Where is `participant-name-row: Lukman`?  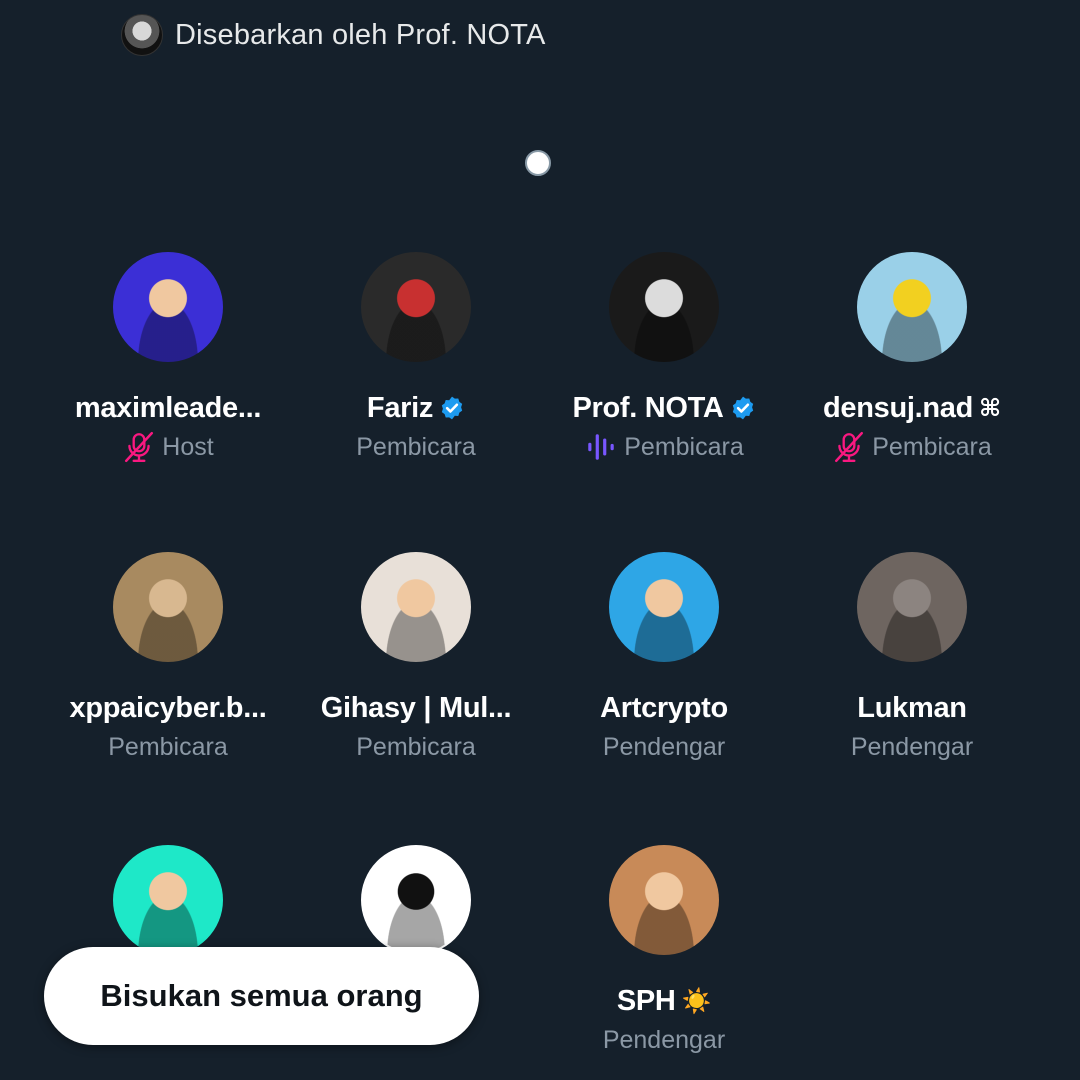 participant-name-row: Lukman is located at coordinates (912, 708).